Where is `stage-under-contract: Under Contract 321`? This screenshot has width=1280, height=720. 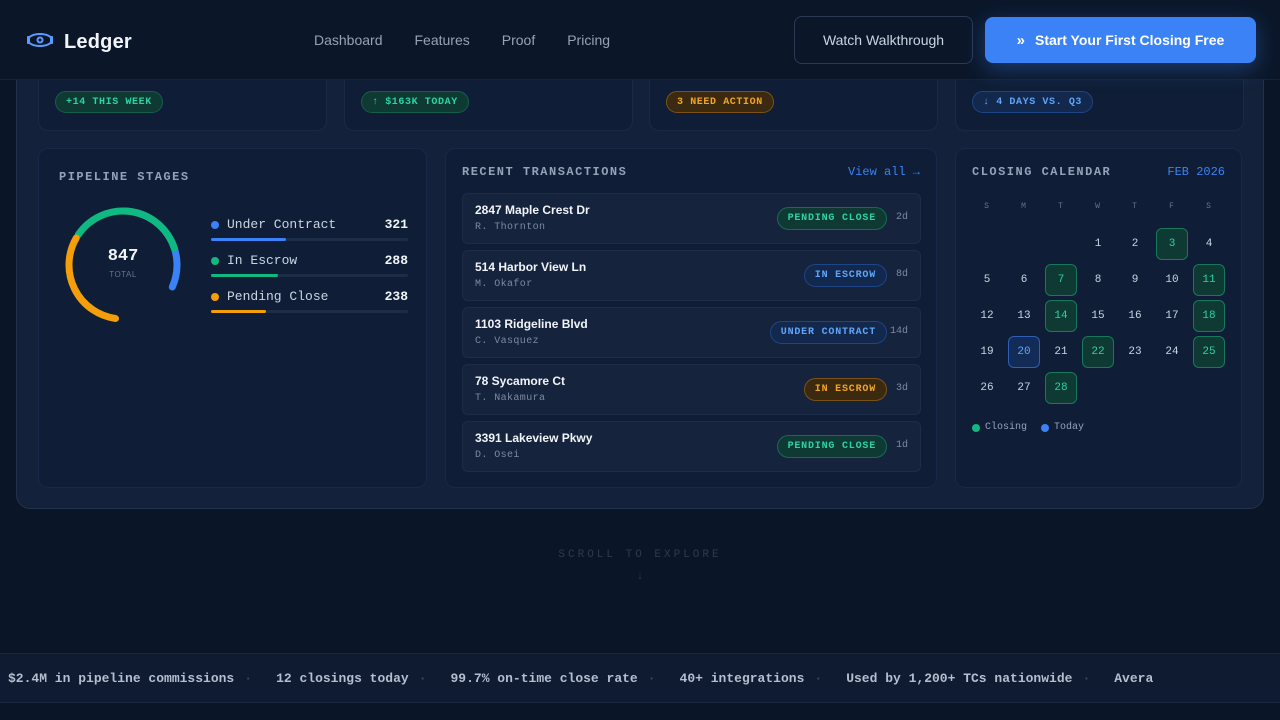 stage-under-contract: Under Contract 321 is located at coordinates (309, 232).